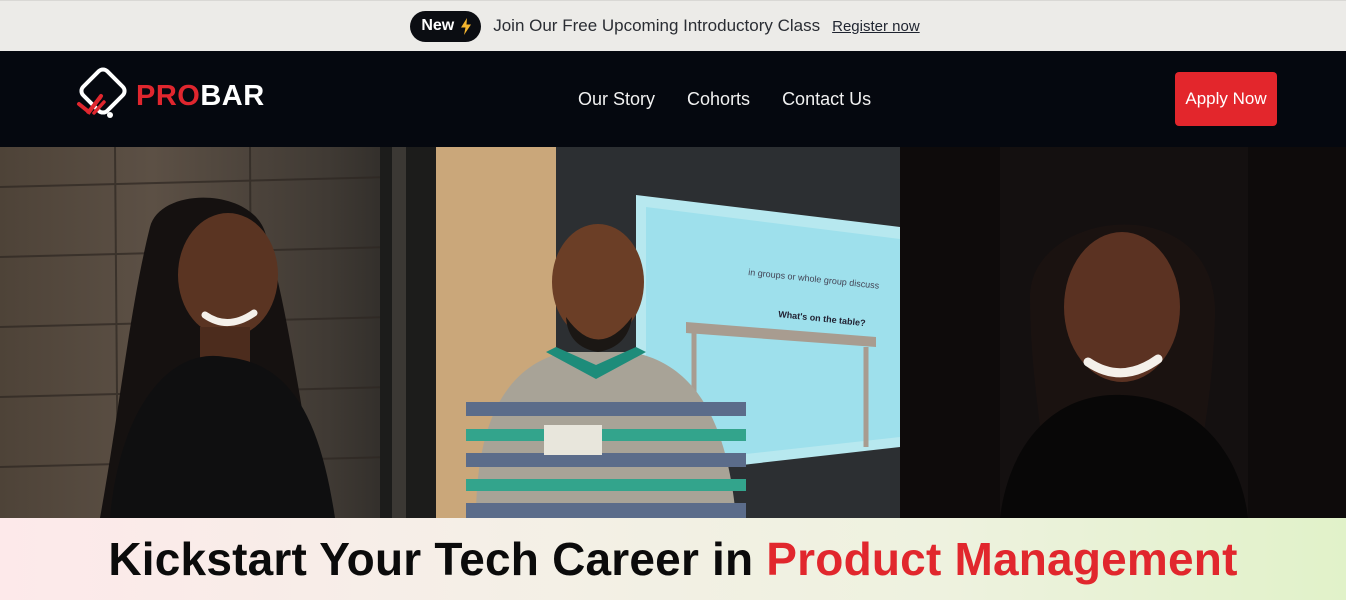  What do you see at coordinates (826, 99) in the screenshot?
I see `nav-link-contact-us: Contact Us` at bounding box center [826, 99].